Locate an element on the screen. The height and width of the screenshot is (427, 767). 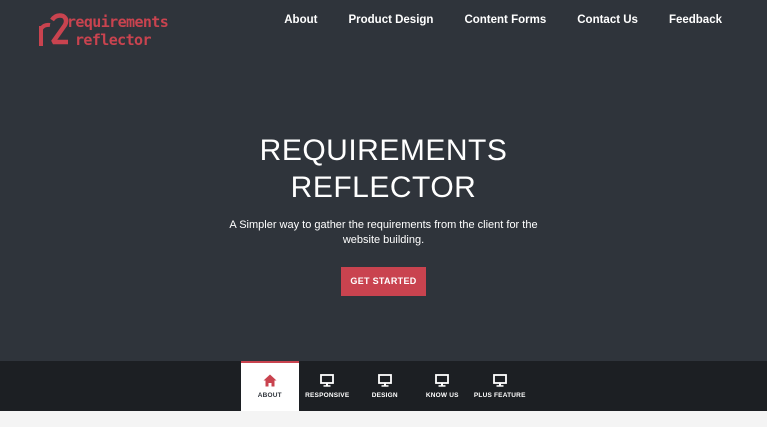
tab-about: ABOUT is located at coordinates (270, 386).